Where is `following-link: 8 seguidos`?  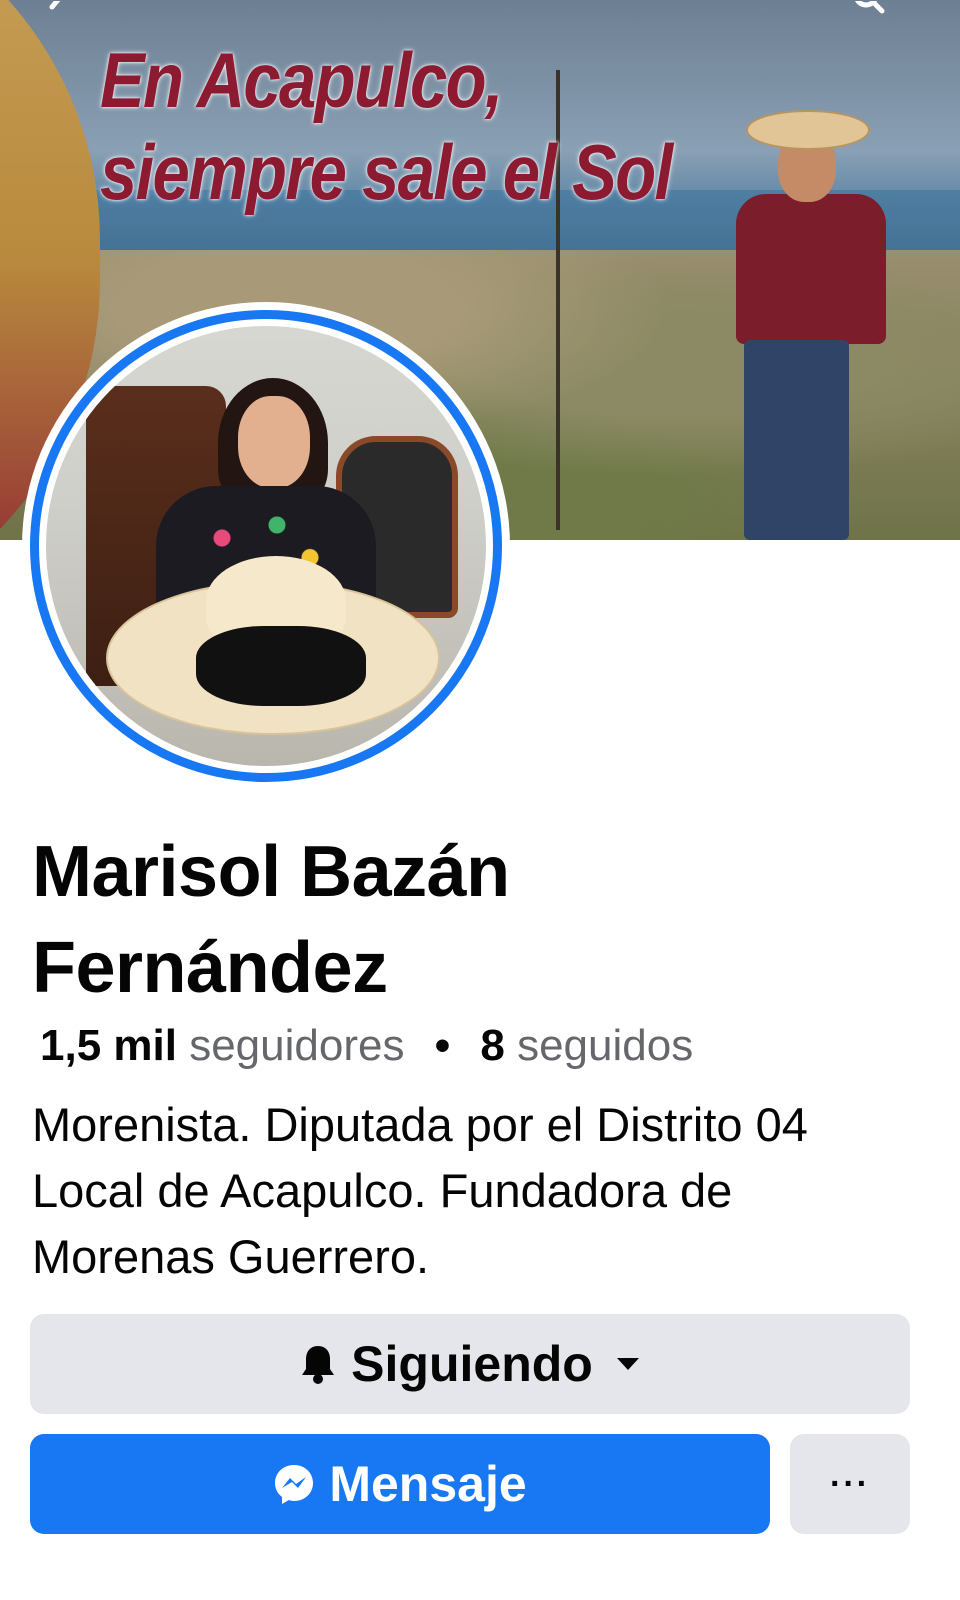
following-link: 8 seguidos is located at coordinates (586, 1045).